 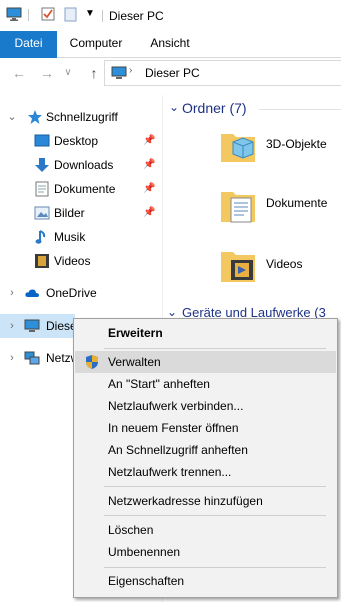 I want to click on title-bar: ▼ Dieser PC, so click(x=170, y=15).